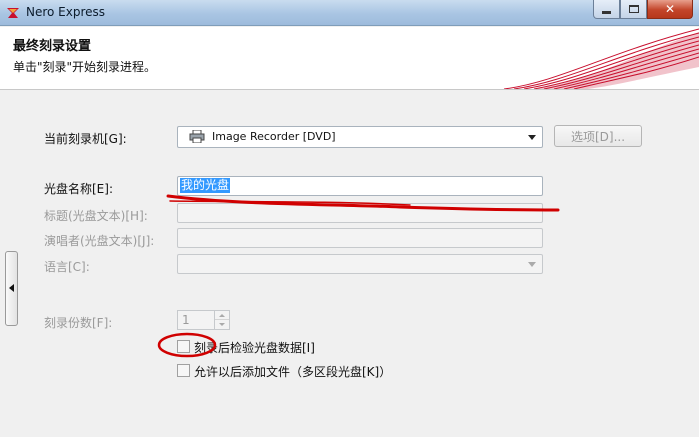  Describe the element at coordinates (293, 372) in the screenshot. I see `multisession-label: 允许以后添加文件（多区段光盘[K]）` at that location.